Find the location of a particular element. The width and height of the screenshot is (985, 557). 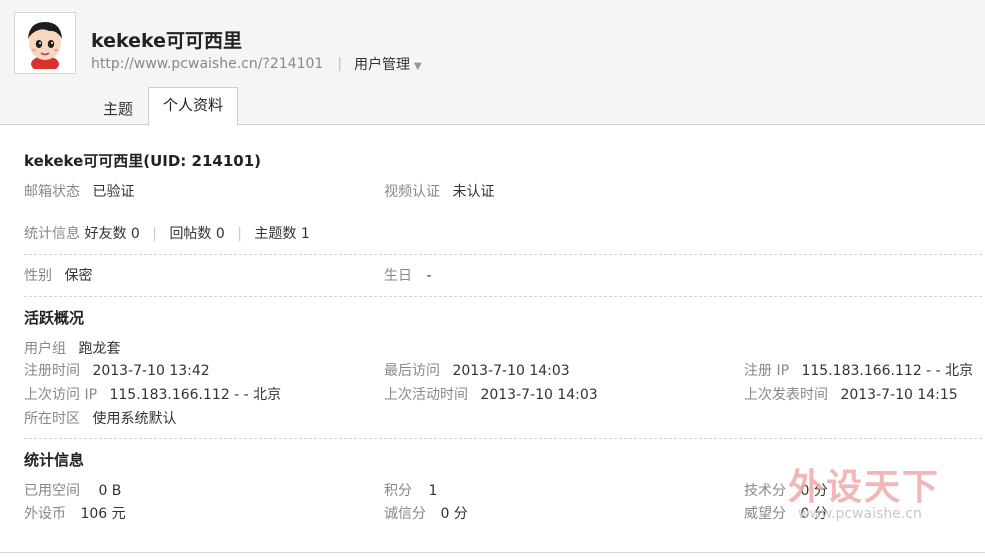

email-status-value: 已验证 is located at coordinates (113, 192).